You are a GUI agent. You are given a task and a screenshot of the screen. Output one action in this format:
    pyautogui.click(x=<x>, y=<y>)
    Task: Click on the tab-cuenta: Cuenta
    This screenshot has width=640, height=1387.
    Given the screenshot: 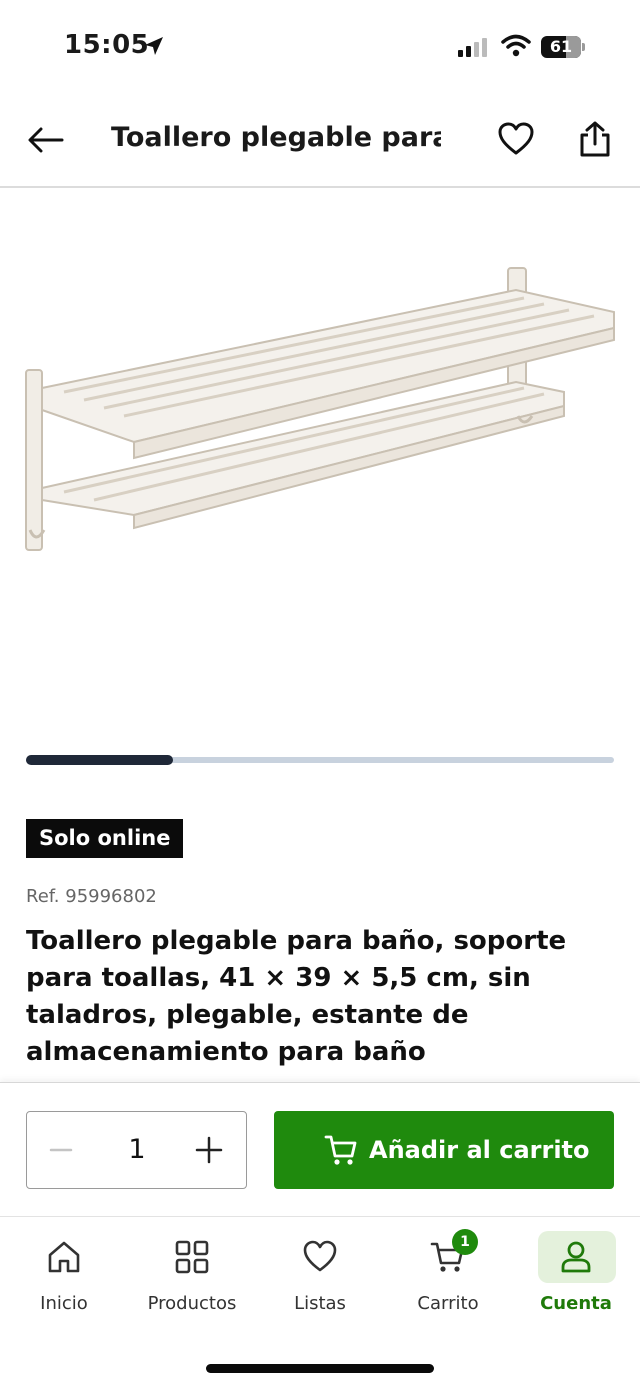 What is the action you would take?
    pyautogui.click(x=576, y=1277)
    